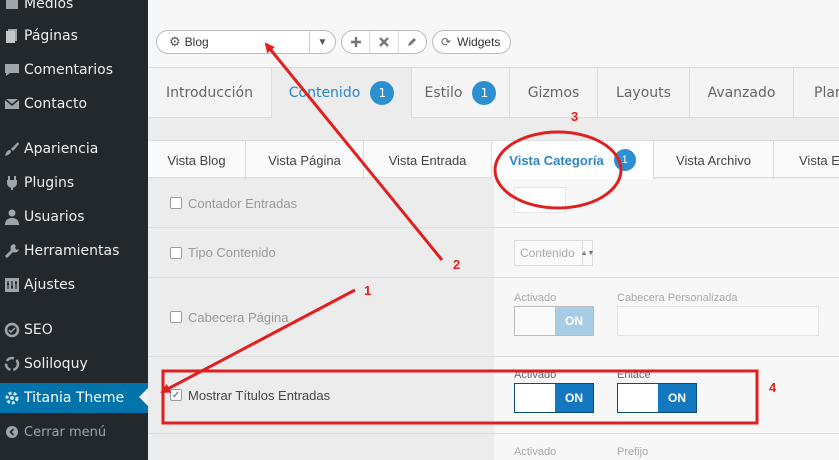 The height and width of the screenshot is (460, 839). I want to click on subtab-badge: 1, so click(624, 160).